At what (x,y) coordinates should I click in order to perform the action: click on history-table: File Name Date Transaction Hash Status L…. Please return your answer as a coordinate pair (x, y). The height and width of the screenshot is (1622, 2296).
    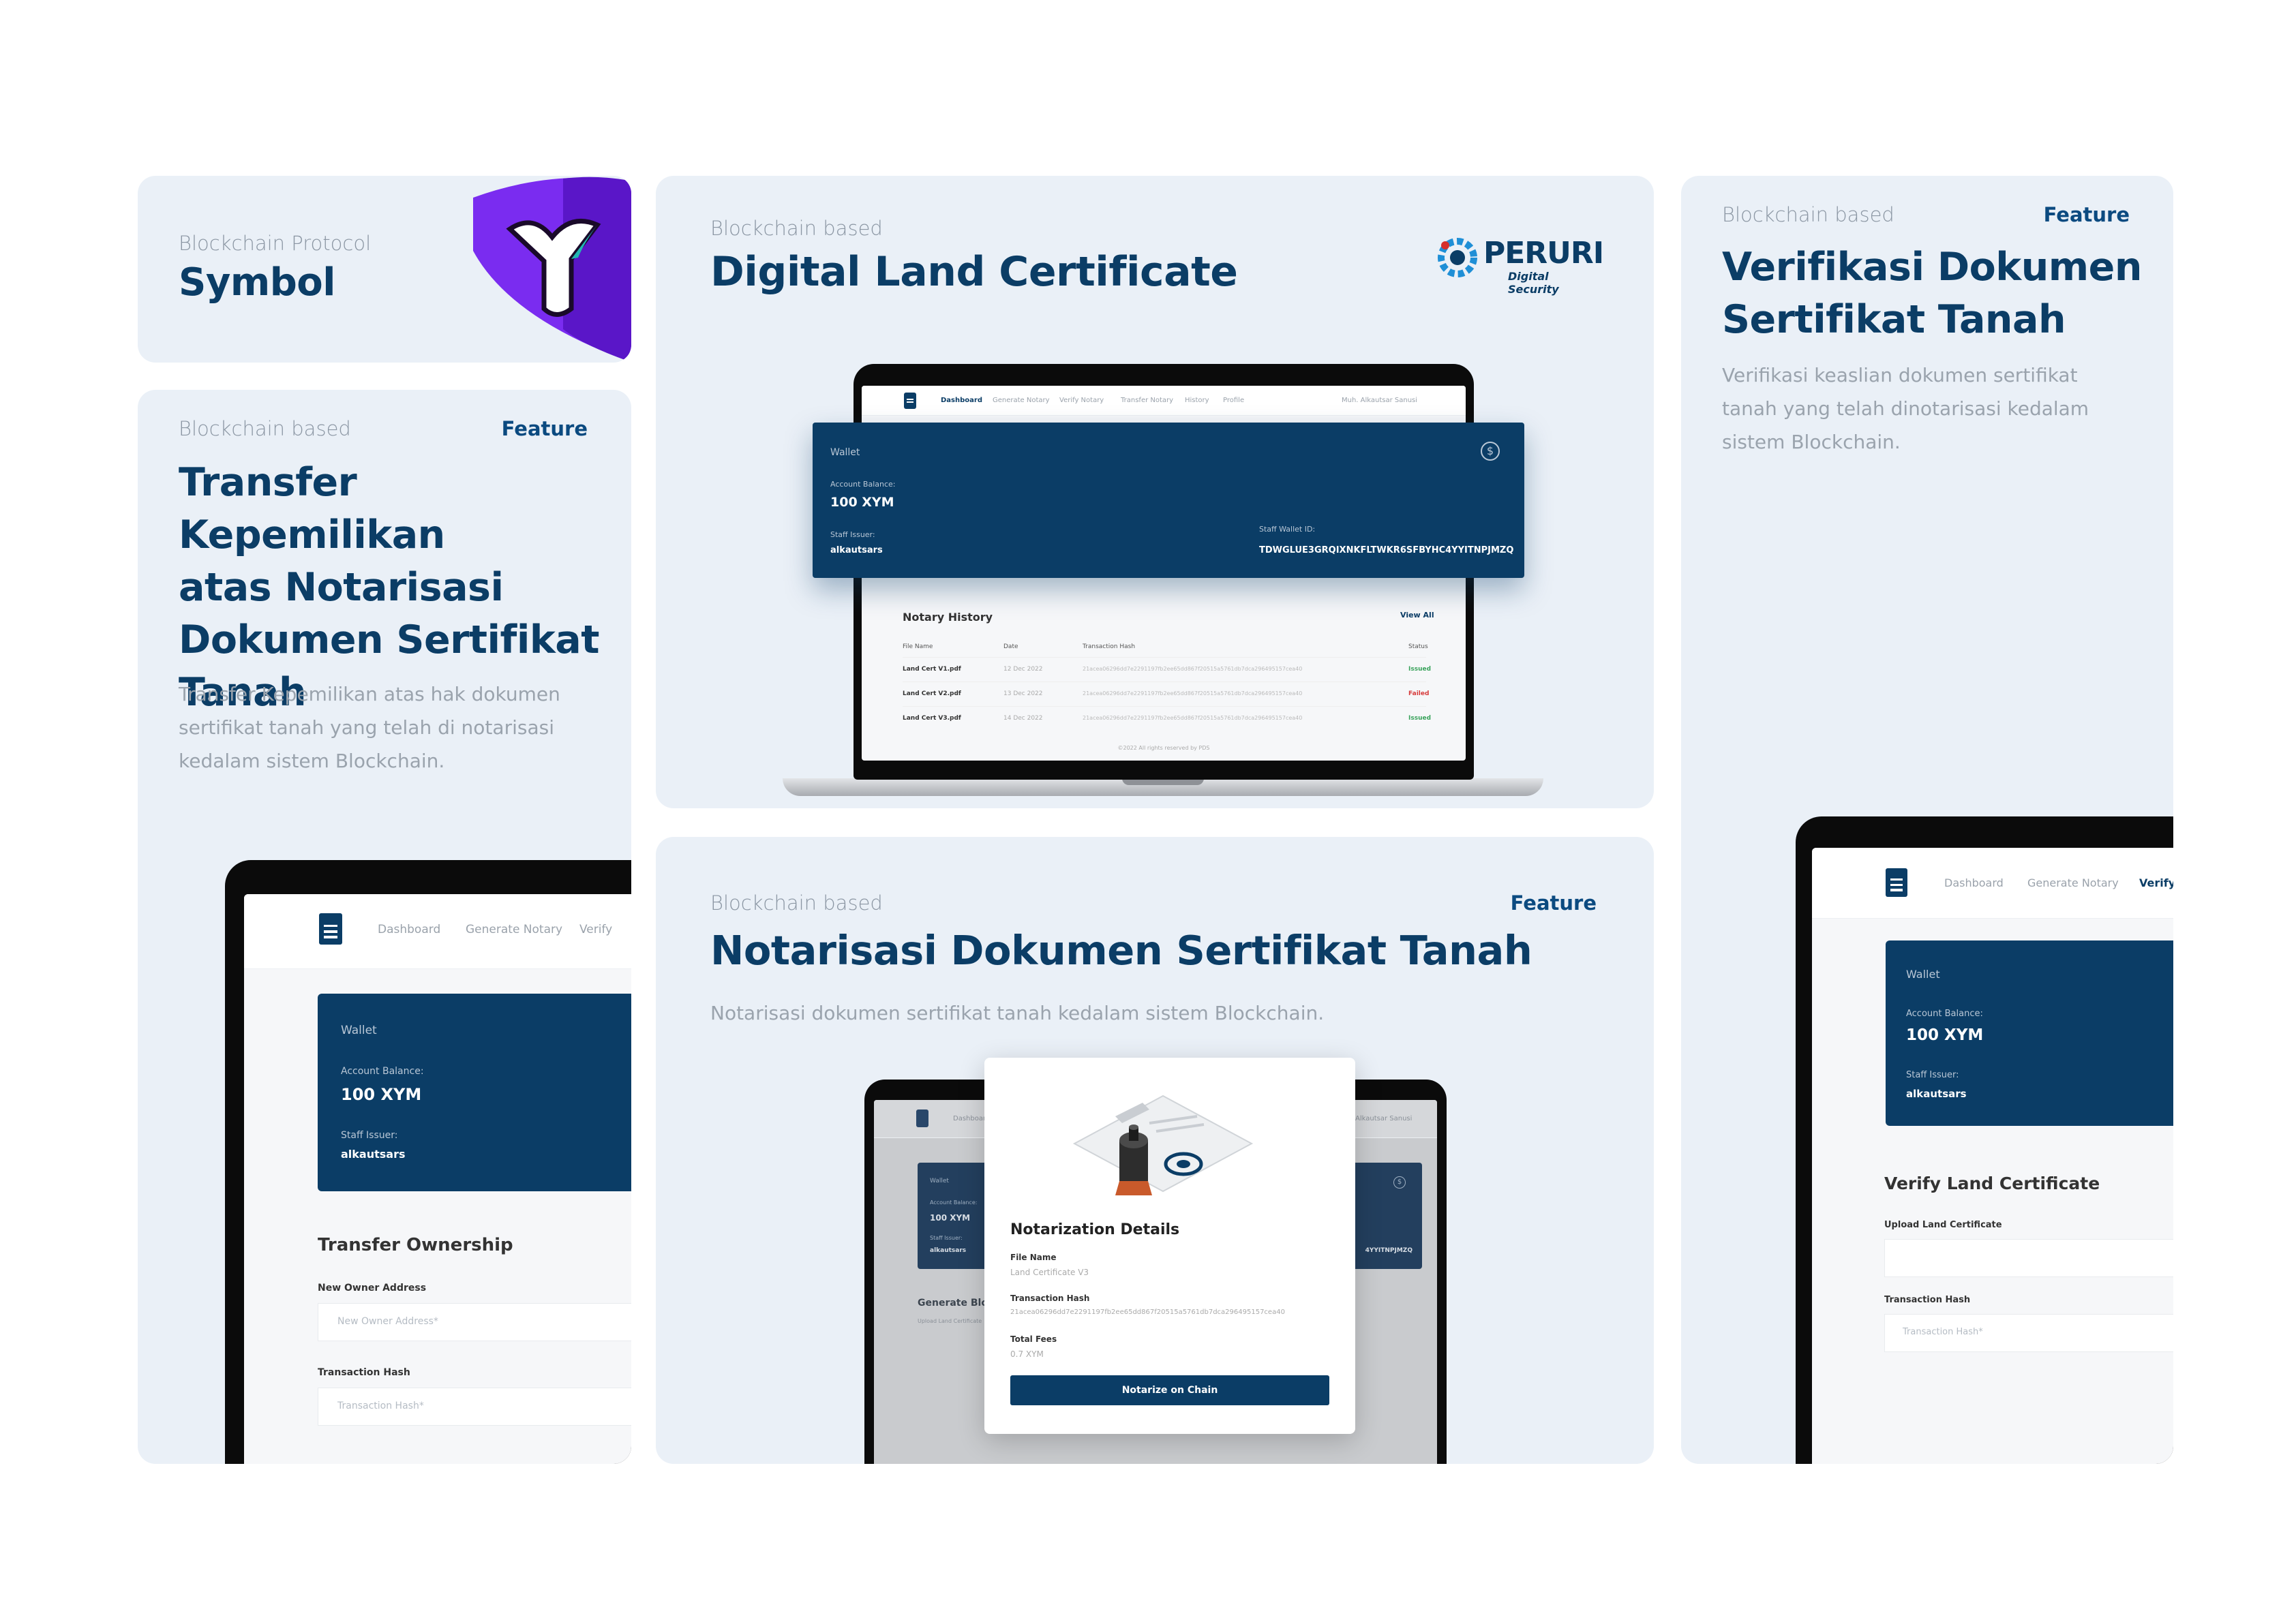
    Looking at the image, I should click on (1167, 684).